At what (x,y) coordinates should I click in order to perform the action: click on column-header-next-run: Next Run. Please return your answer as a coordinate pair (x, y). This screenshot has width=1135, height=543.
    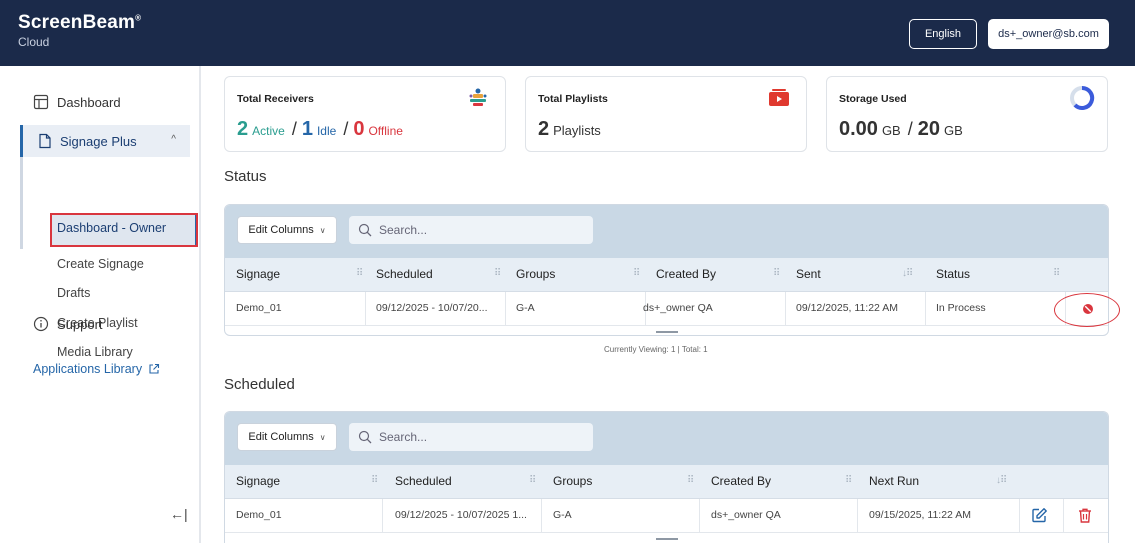
    Looking at the image, I should click on (894, 481).